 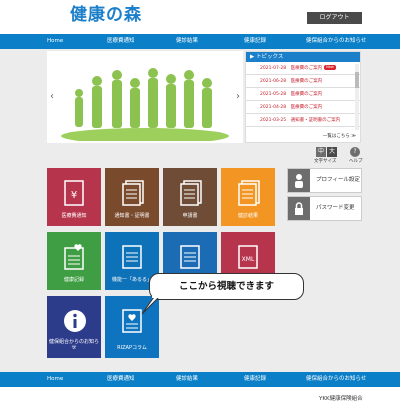 I want to click on profile-settings-button: プロフィール設定, so click(x=324, y=180).